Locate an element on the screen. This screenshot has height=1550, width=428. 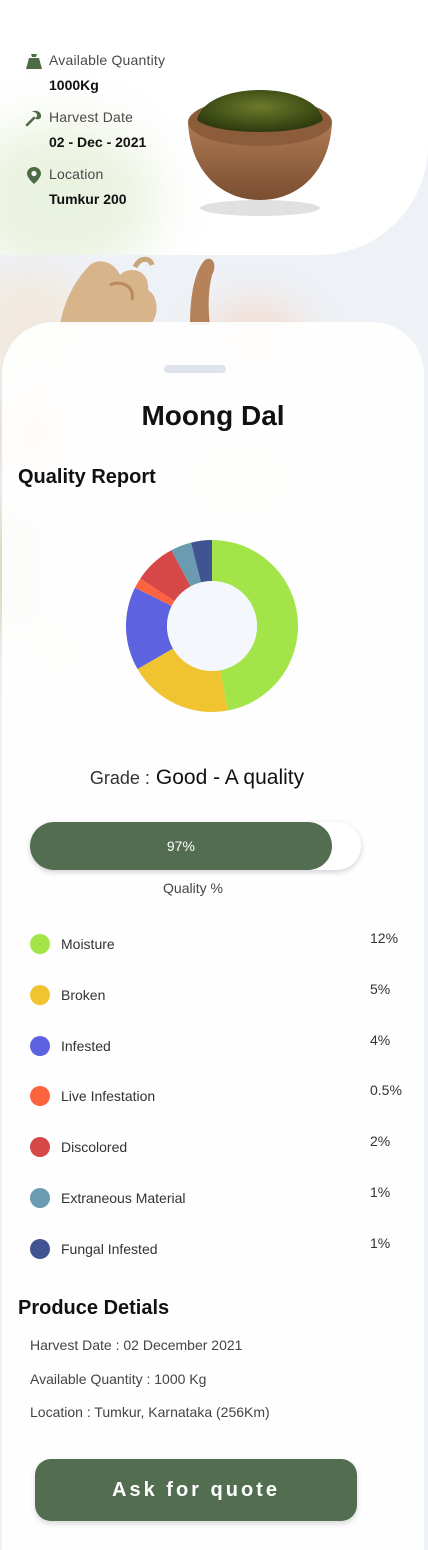
available-quantity-row: Available Quantity 1000Kg is located at coordinates (95, 72).